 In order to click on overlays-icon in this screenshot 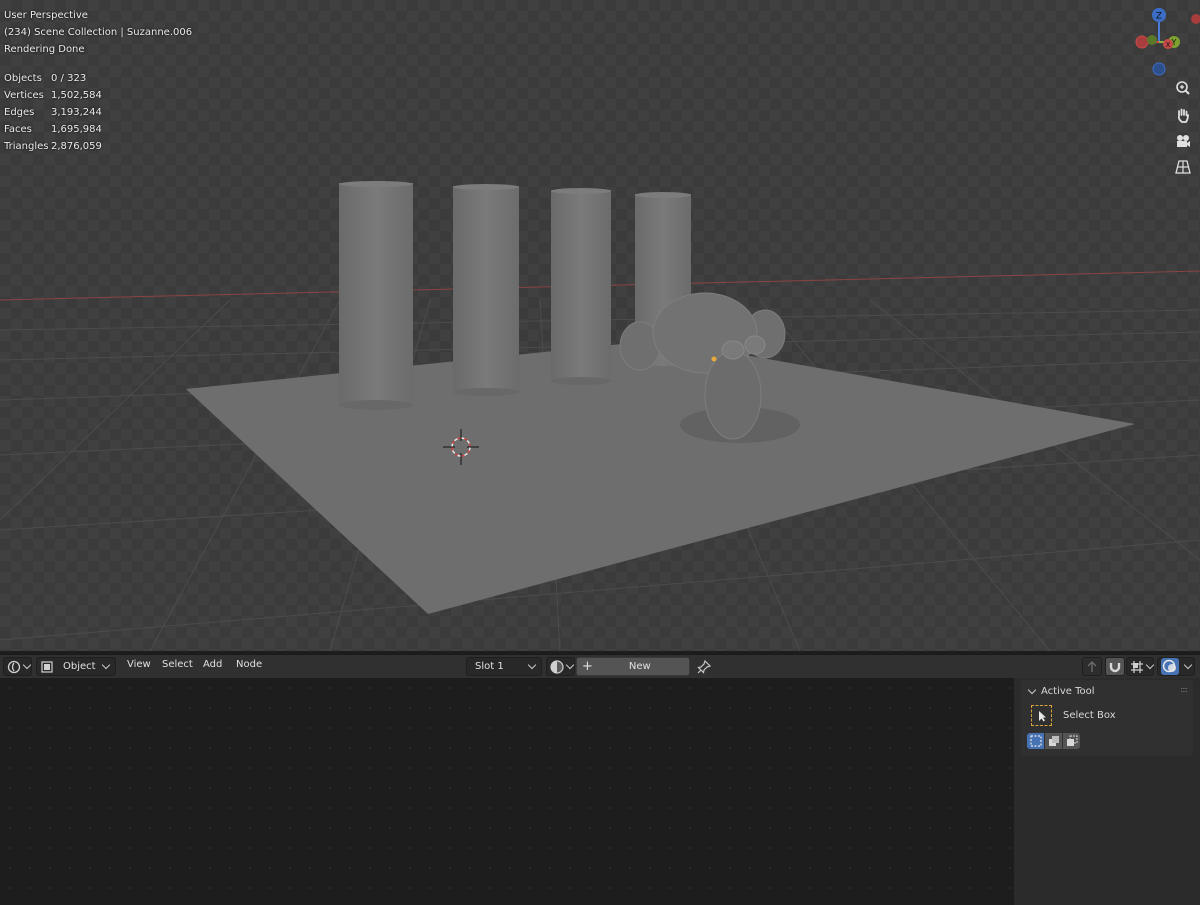, I will do `click(1170, 666)`.